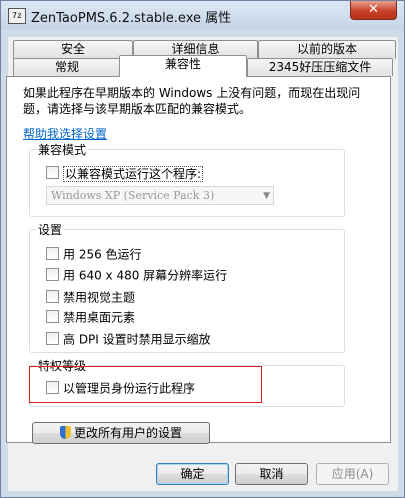 Image resolution: width=405 pixels, height=498 pixels. I want to click on change-all-users-label: 更改所有用户的设置, so click(127, 433).